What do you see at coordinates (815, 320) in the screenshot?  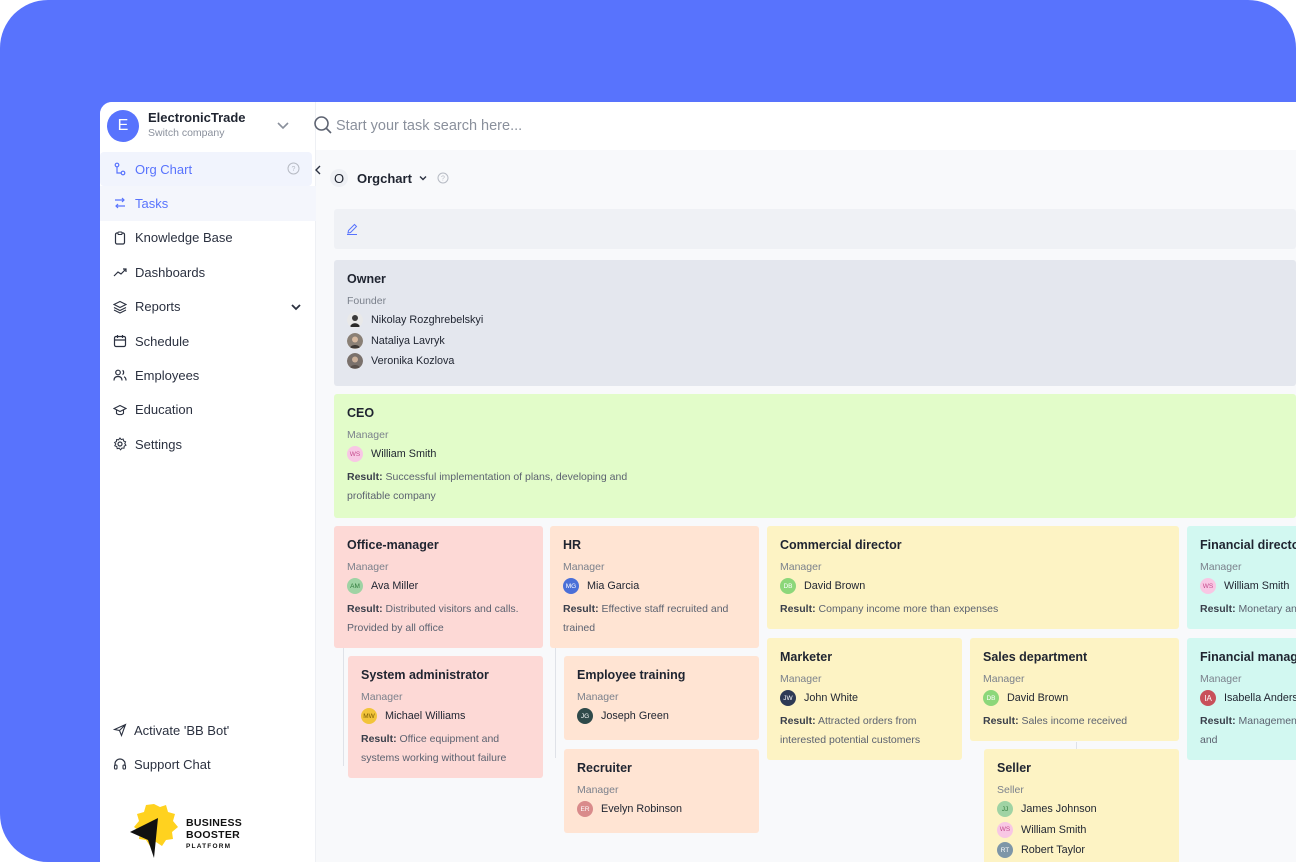 I see `person-row: Nikolay Rozghrebelskyi` at bounding box center [815, 320].